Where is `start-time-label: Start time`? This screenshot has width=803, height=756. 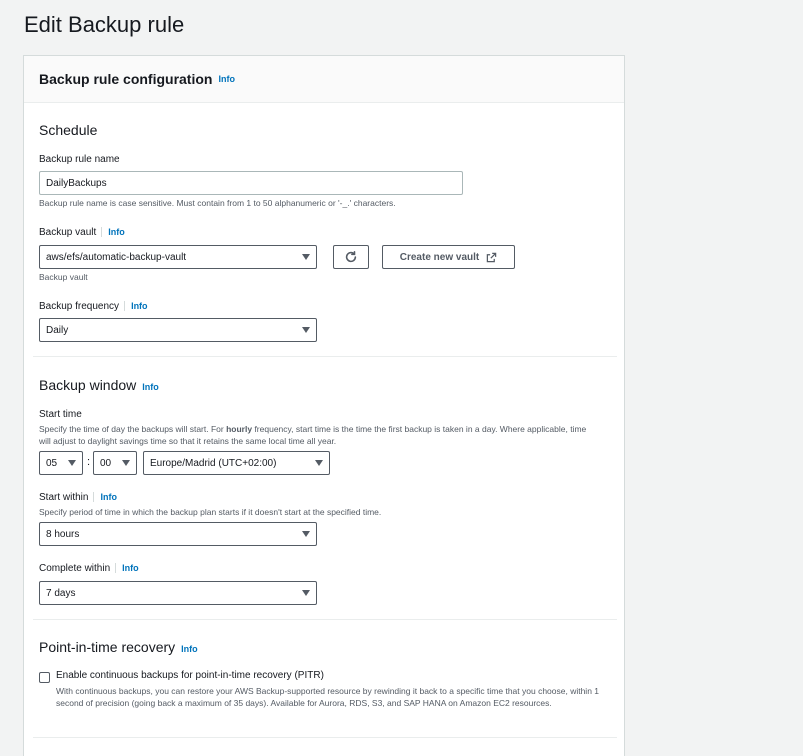 start-time-label: Start time is located at coordinates (60, 414).